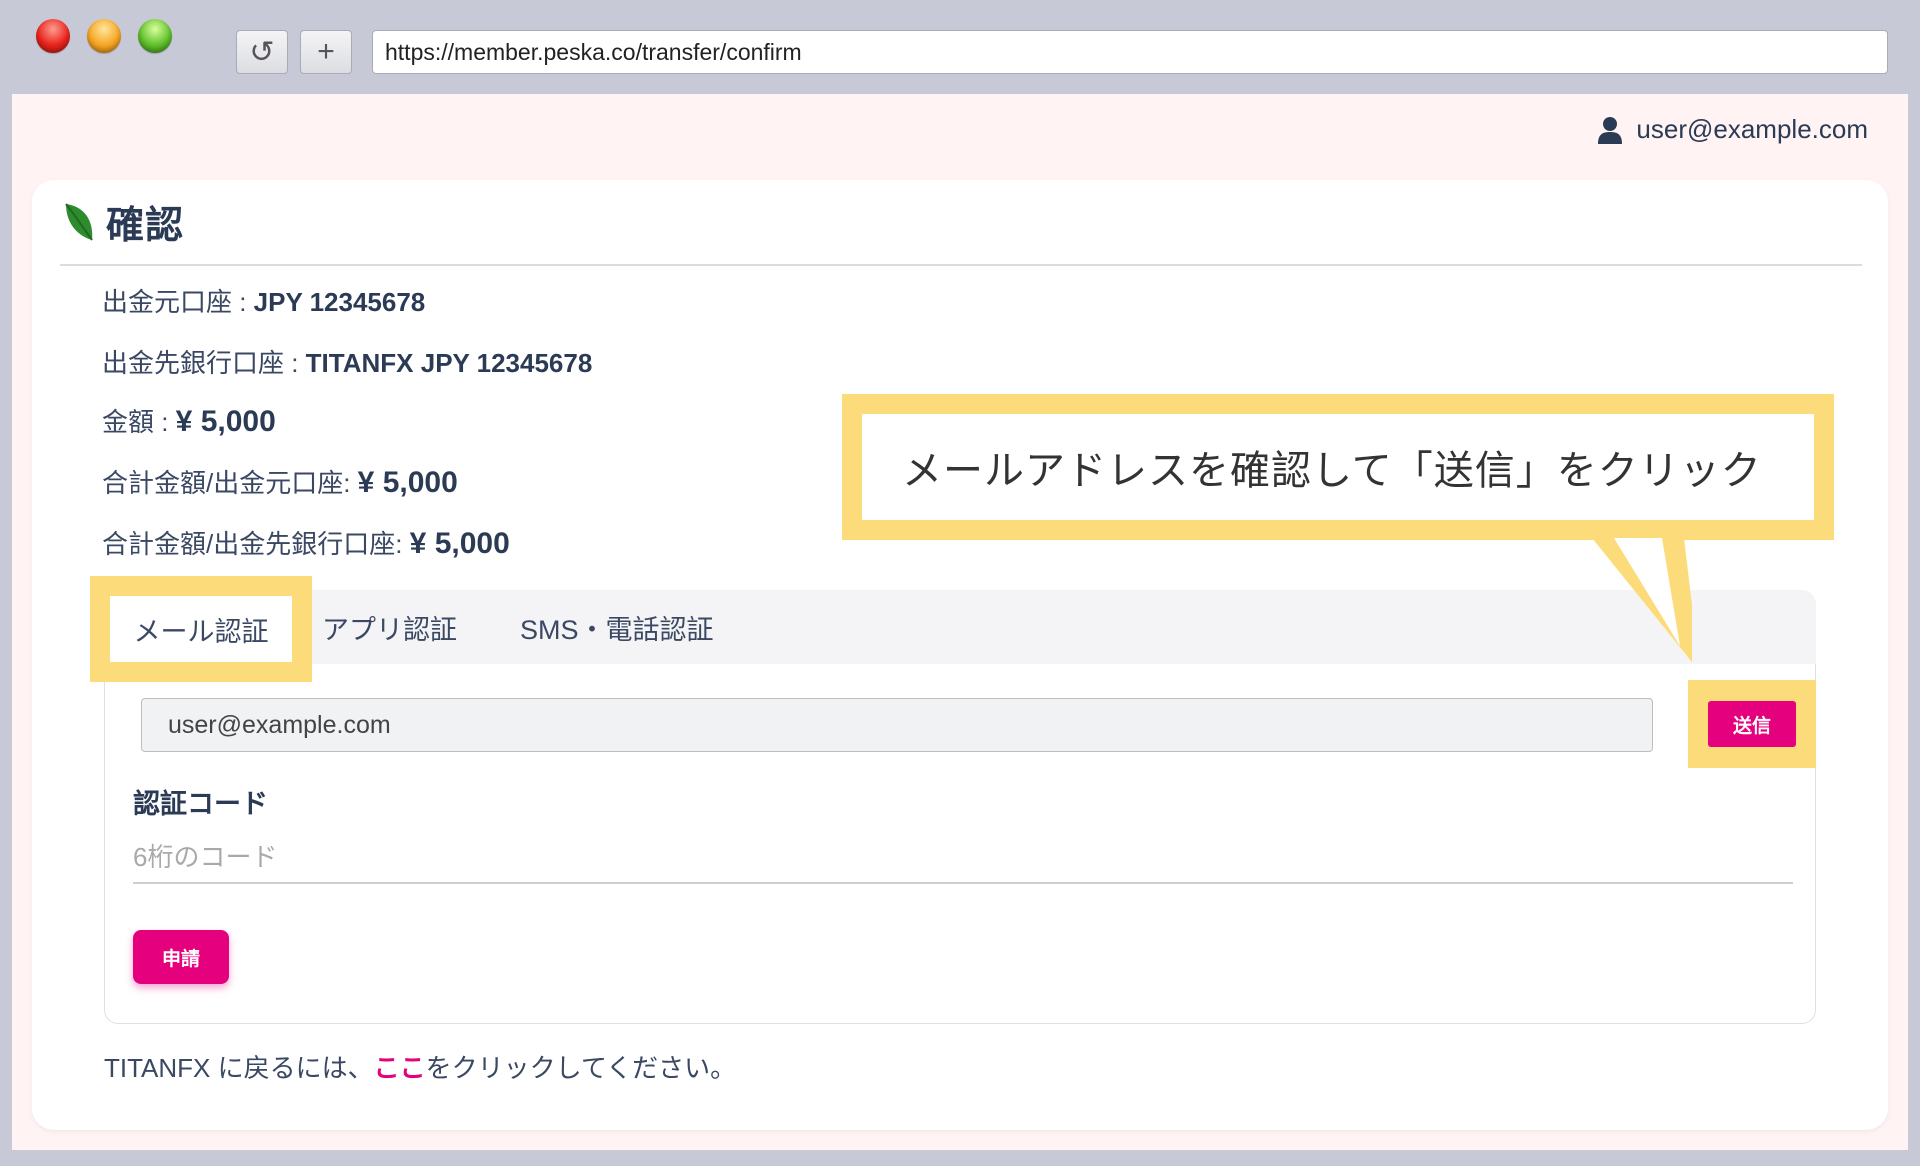 The height and width of the screenshot is (1166, 1920). I want to click on destination-account-line: 出金先銀行口座 : TITANFX JPY 12345678, so click(347, 363).